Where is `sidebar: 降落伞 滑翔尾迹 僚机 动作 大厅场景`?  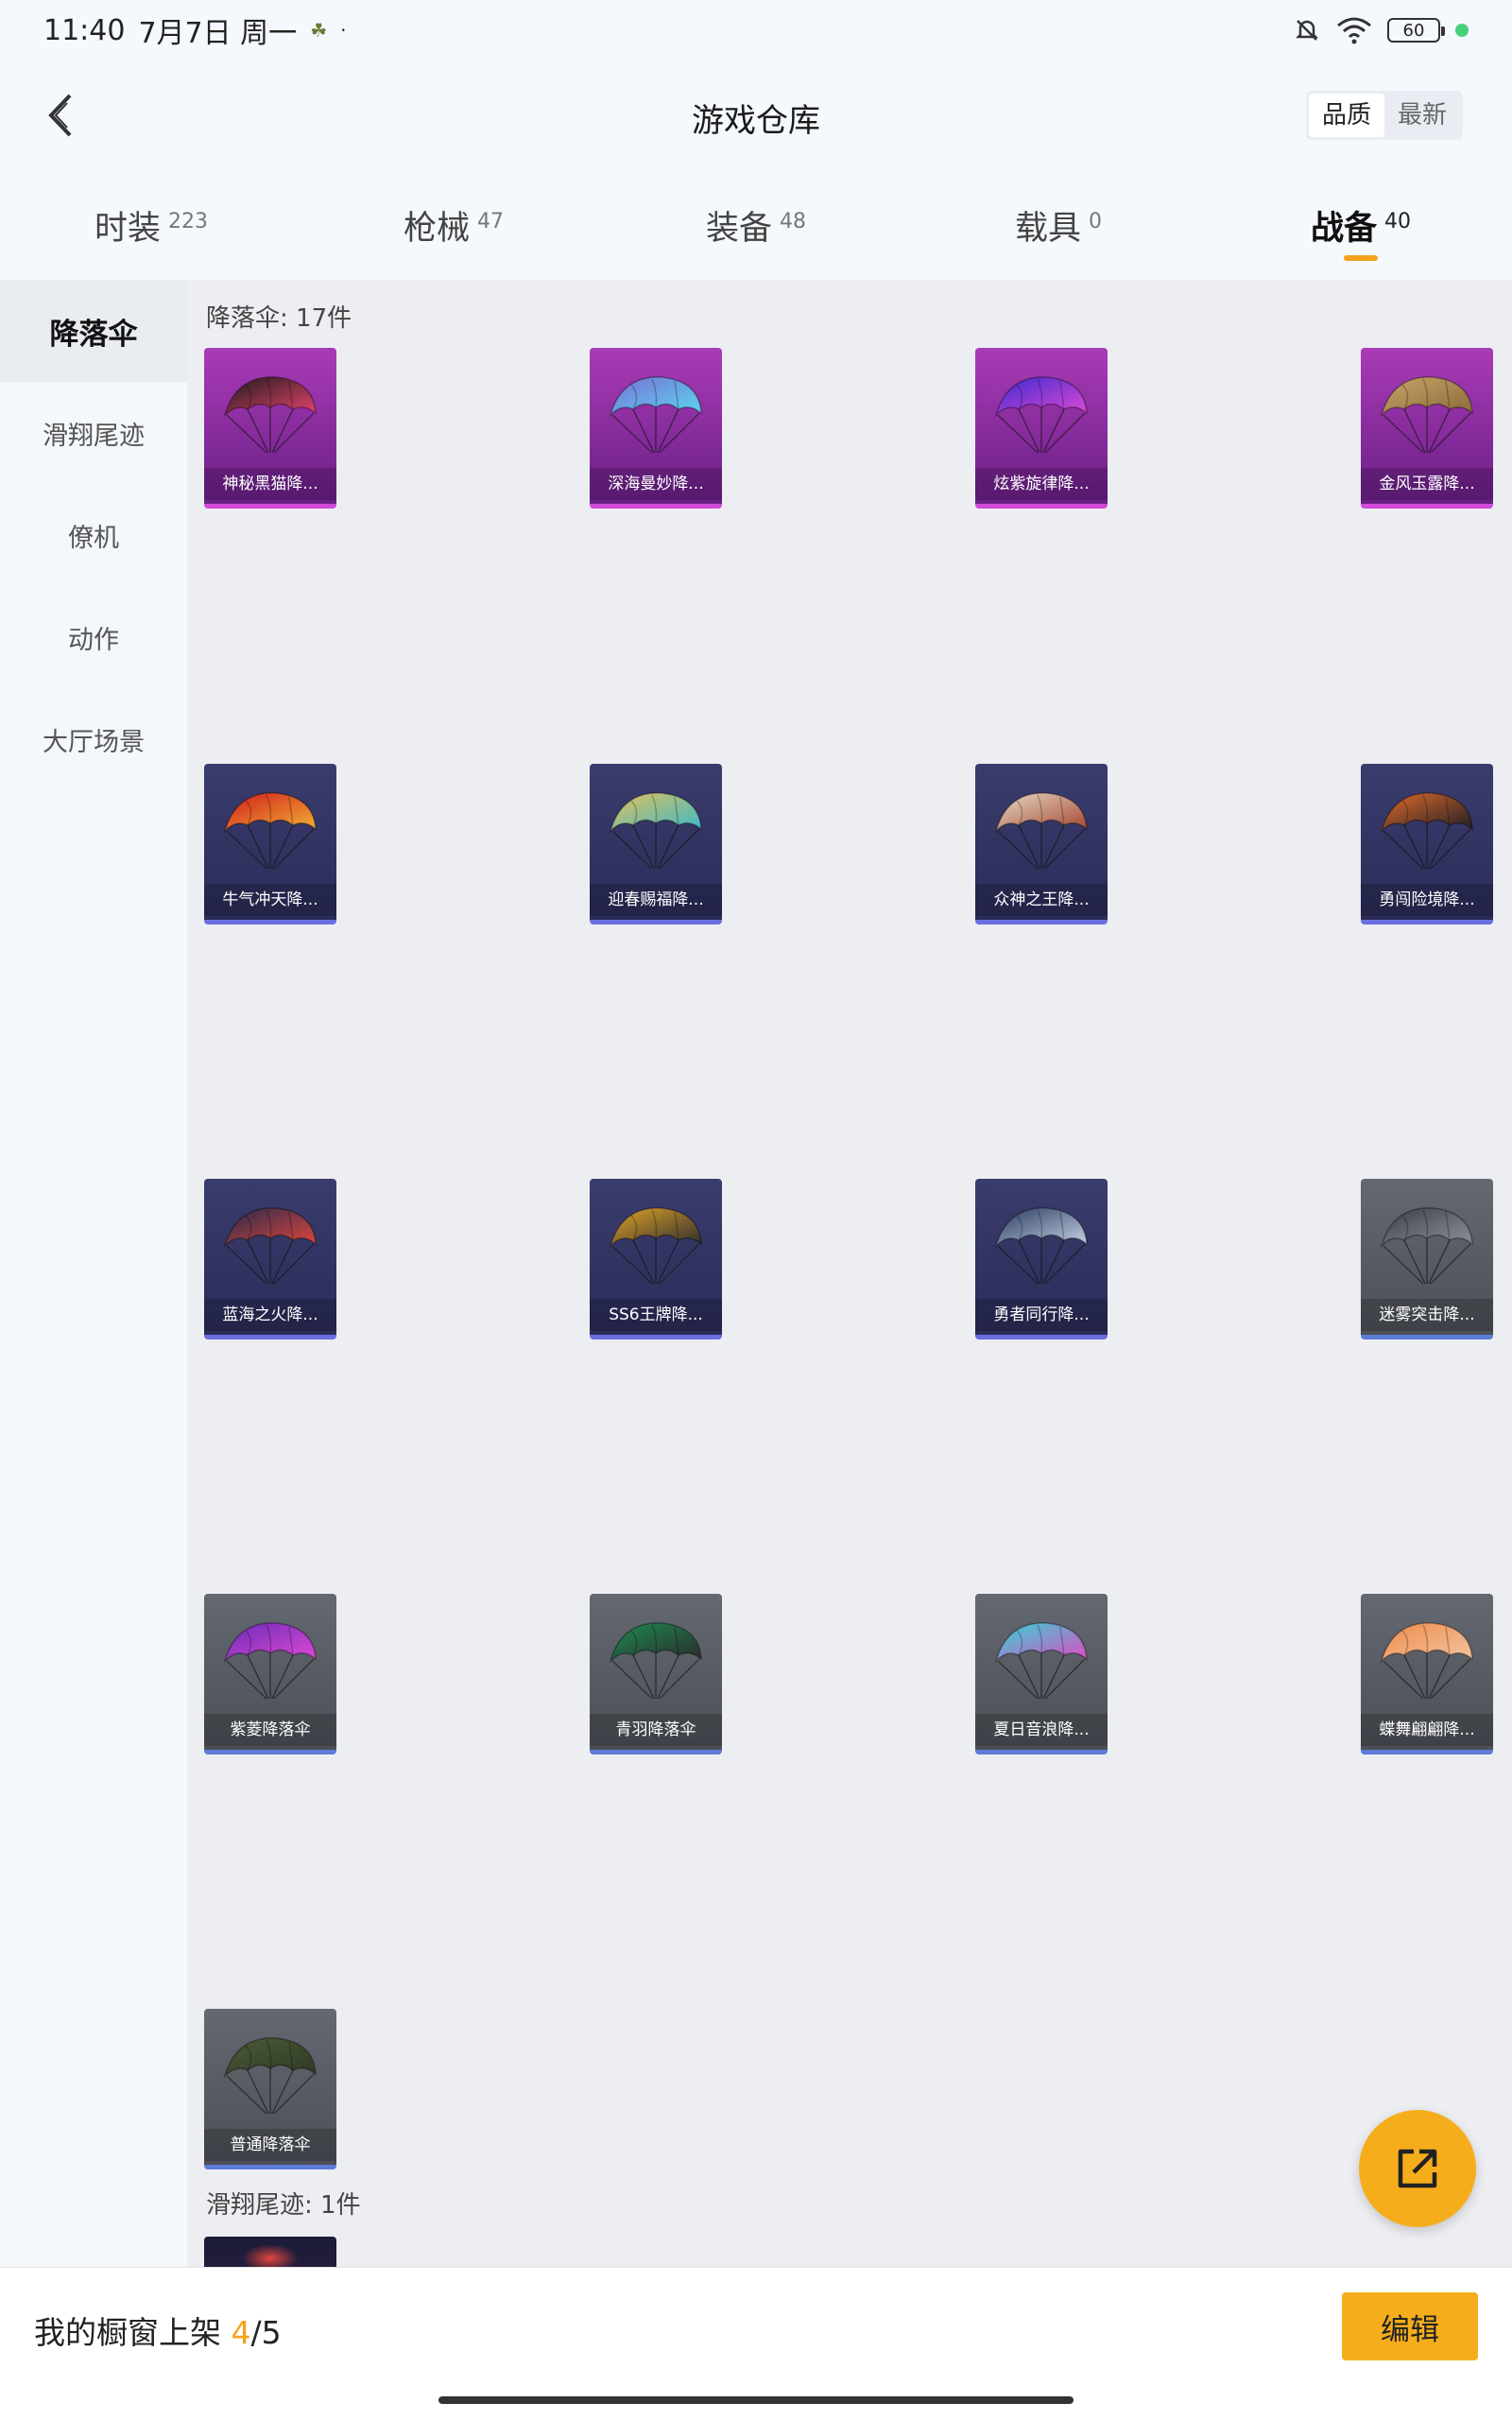
sidebar: 降落伞 滑翔尾迹 僚机 动作 大厅场景 is located at coordinates (93, 1274).